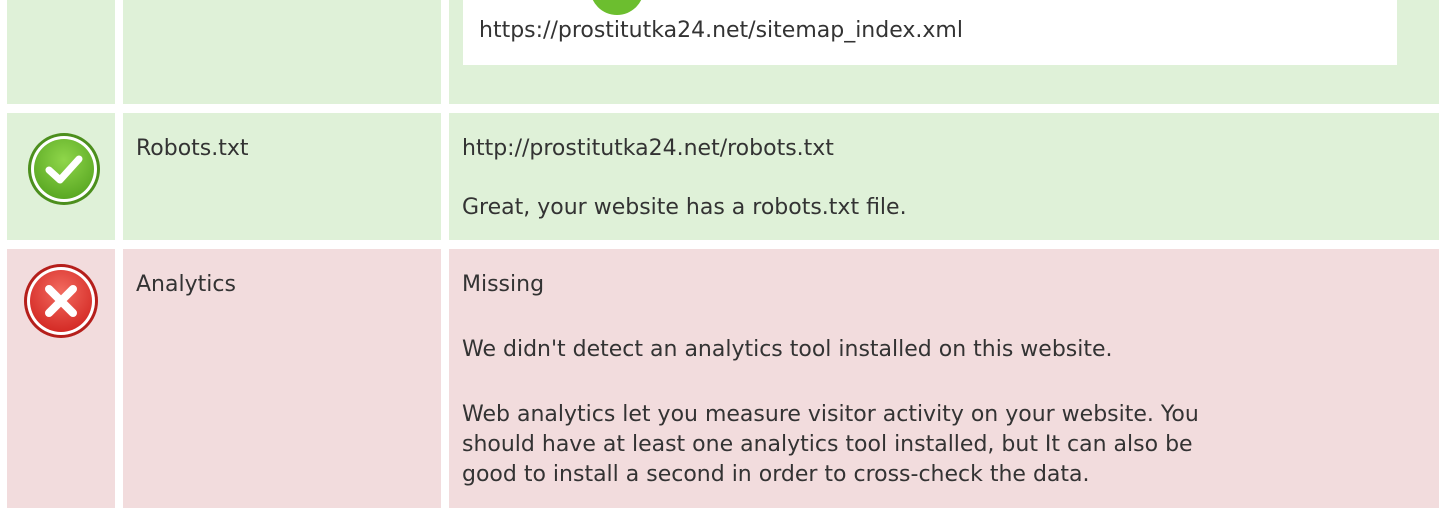 This screenshot has height=508, width=1446. Describe the element at coordinates (282, 378) in the screenshot. I see `analytics-label-cell: Analytics` at that location.